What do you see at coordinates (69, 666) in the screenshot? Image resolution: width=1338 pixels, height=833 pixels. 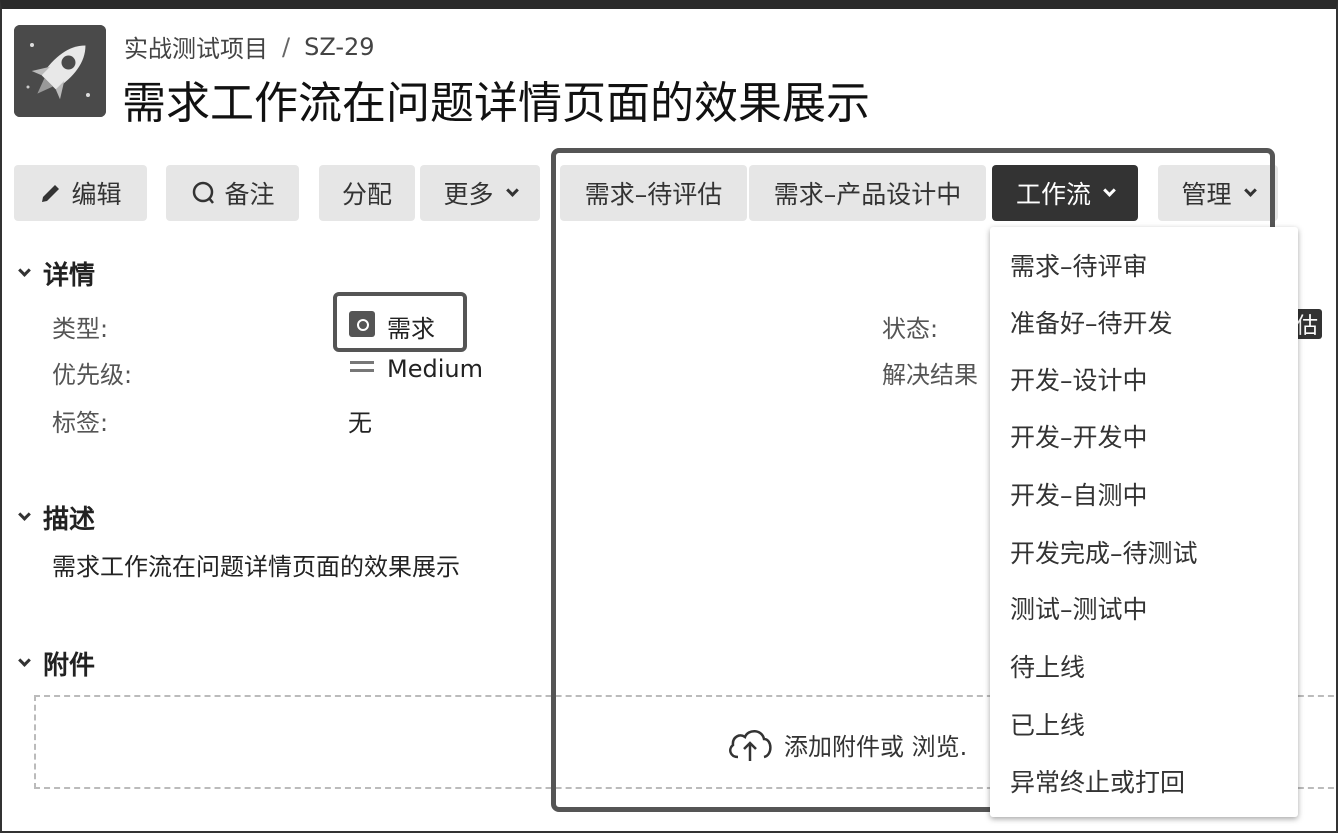 I see `attachments-heading: 附件` at bounding box center [69, 666].